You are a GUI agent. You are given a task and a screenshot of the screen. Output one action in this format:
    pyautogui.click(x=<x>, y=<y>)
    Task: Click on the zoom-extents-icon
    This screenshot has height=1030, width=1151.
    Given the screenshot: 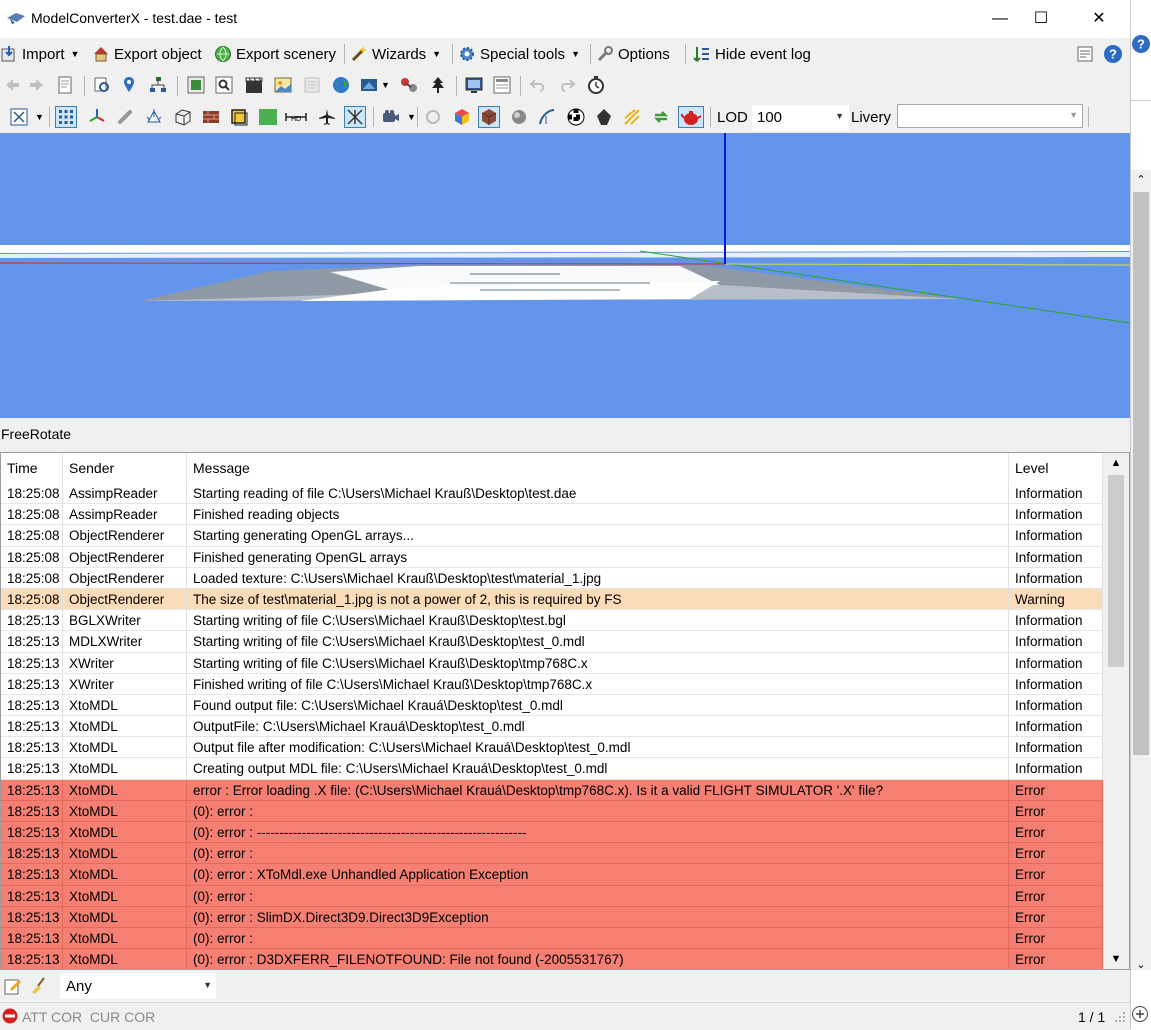 What is the action you would take?
    pyautogui.click(x=19, y=117)
    